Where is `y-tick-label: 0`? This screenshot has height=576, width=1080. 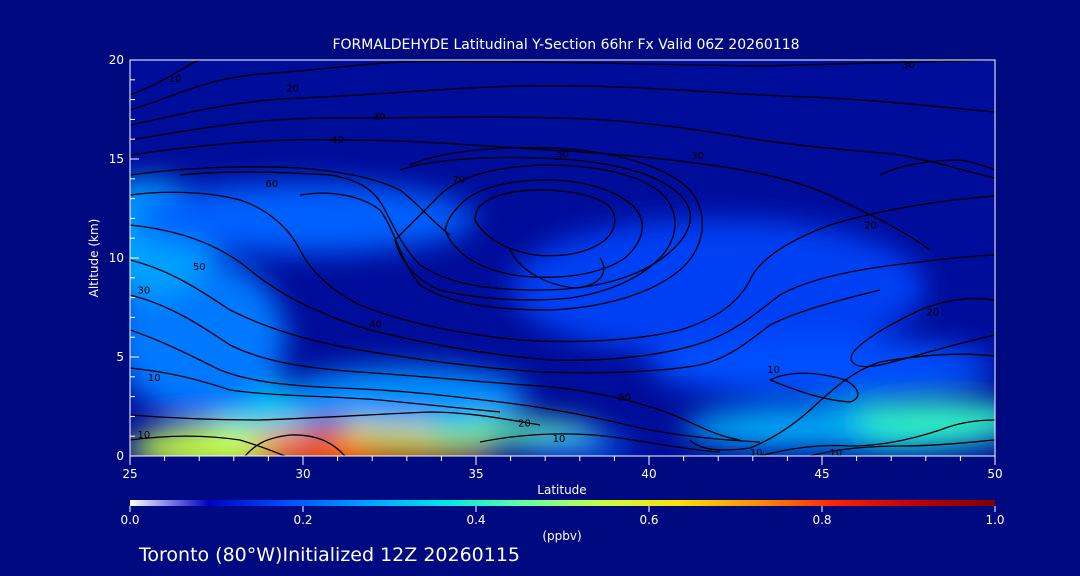 y-tick-label: 0 is located at coordinates (120, 456).